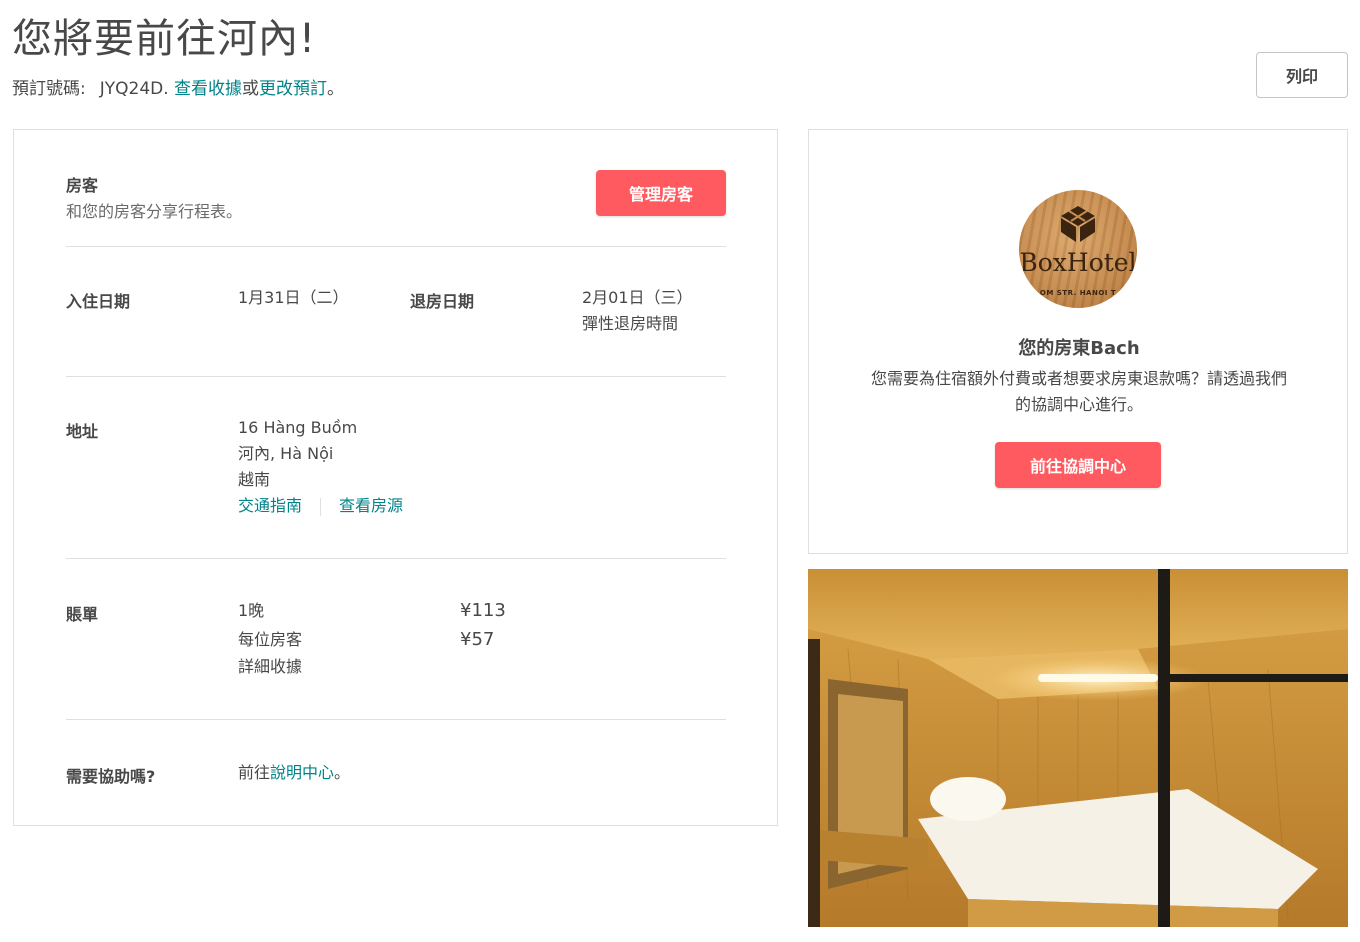 The height and width of the screenshot is (942, 1360). What do you see at coordinates (442, 301) in the screenshot?
I see `checkout-label: 退房日期` at bounding box center [442, 301].